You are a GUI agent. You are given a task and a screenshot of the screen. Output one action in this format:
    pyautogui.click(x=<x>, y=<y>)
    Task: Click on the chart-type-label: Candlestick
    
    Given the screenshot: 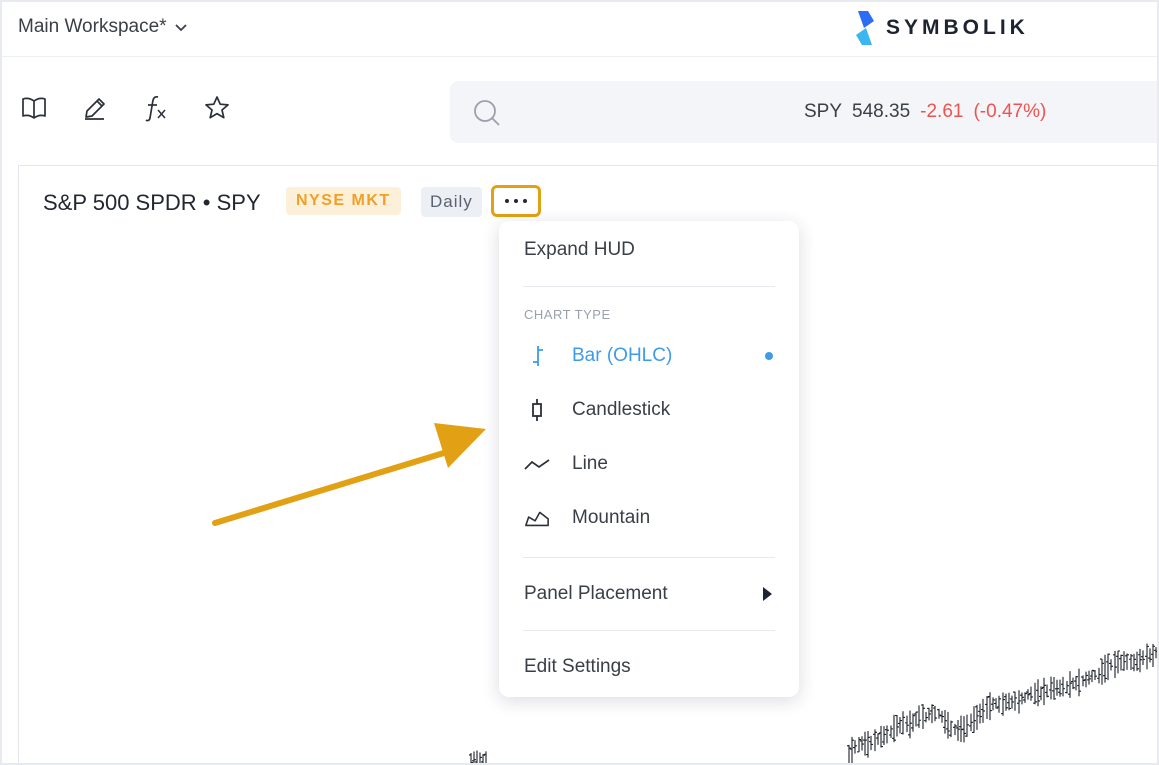 What is the action you would take?
    pyautogui.click(x=621, y=409)
    